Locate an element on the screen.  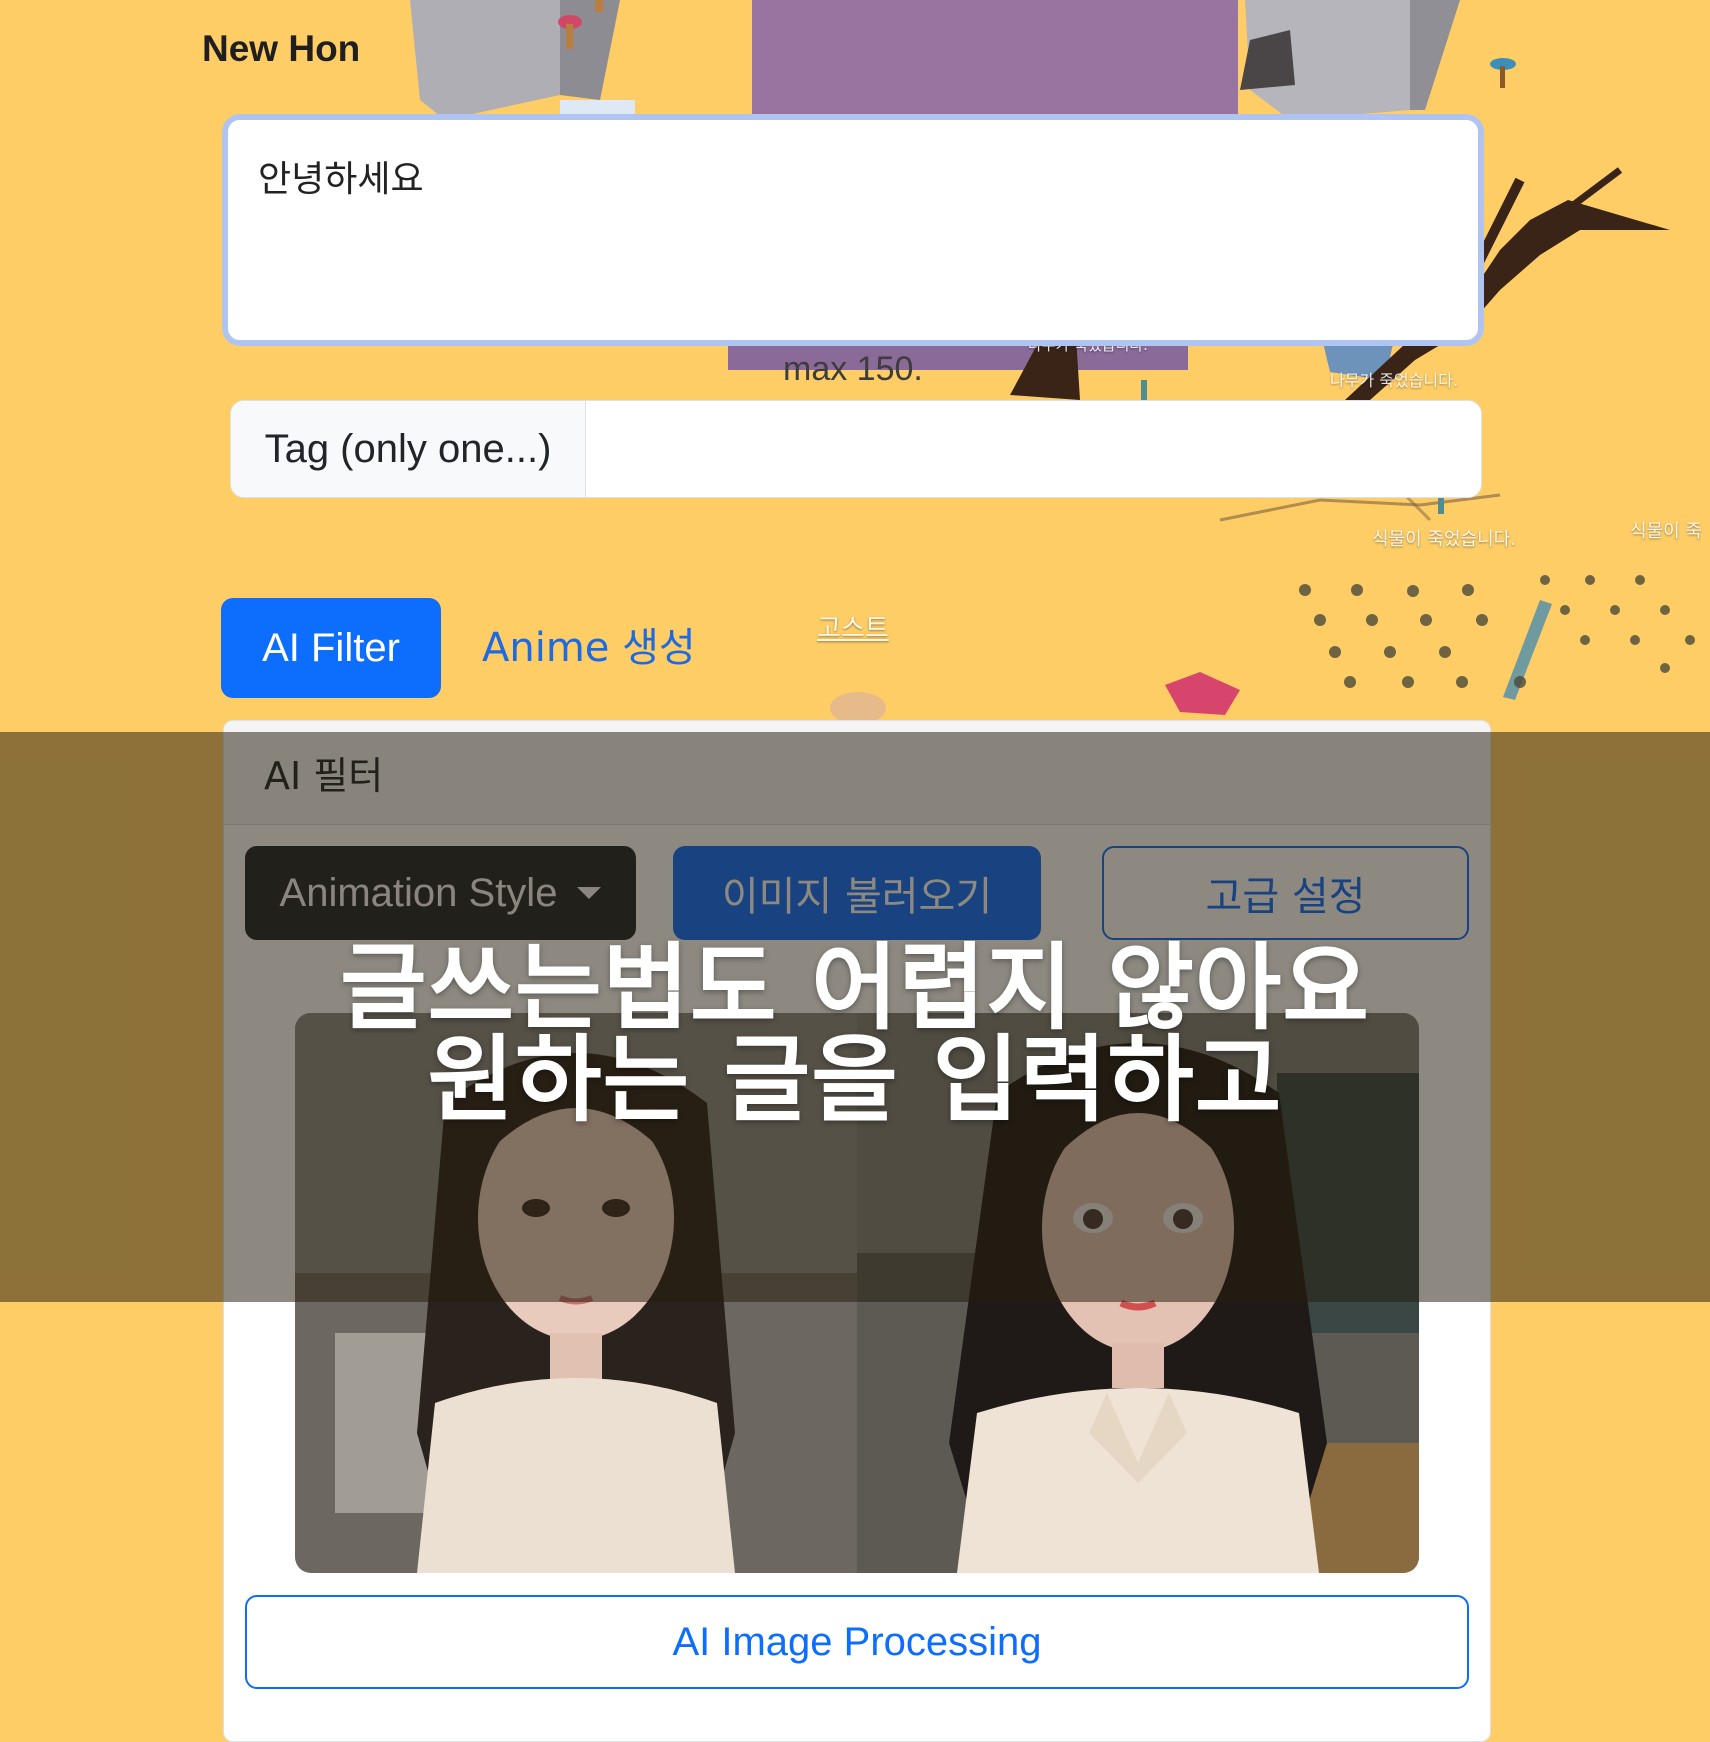
original-photo is located at coordinates (576, 1293).